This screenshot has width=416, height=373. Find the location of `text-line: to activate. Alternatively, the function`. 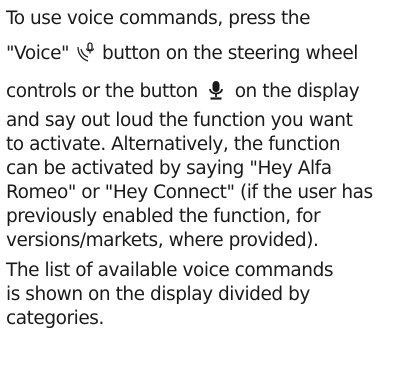

text-line: to activate. Alternatively, the function is located at coordinates (173, 145).